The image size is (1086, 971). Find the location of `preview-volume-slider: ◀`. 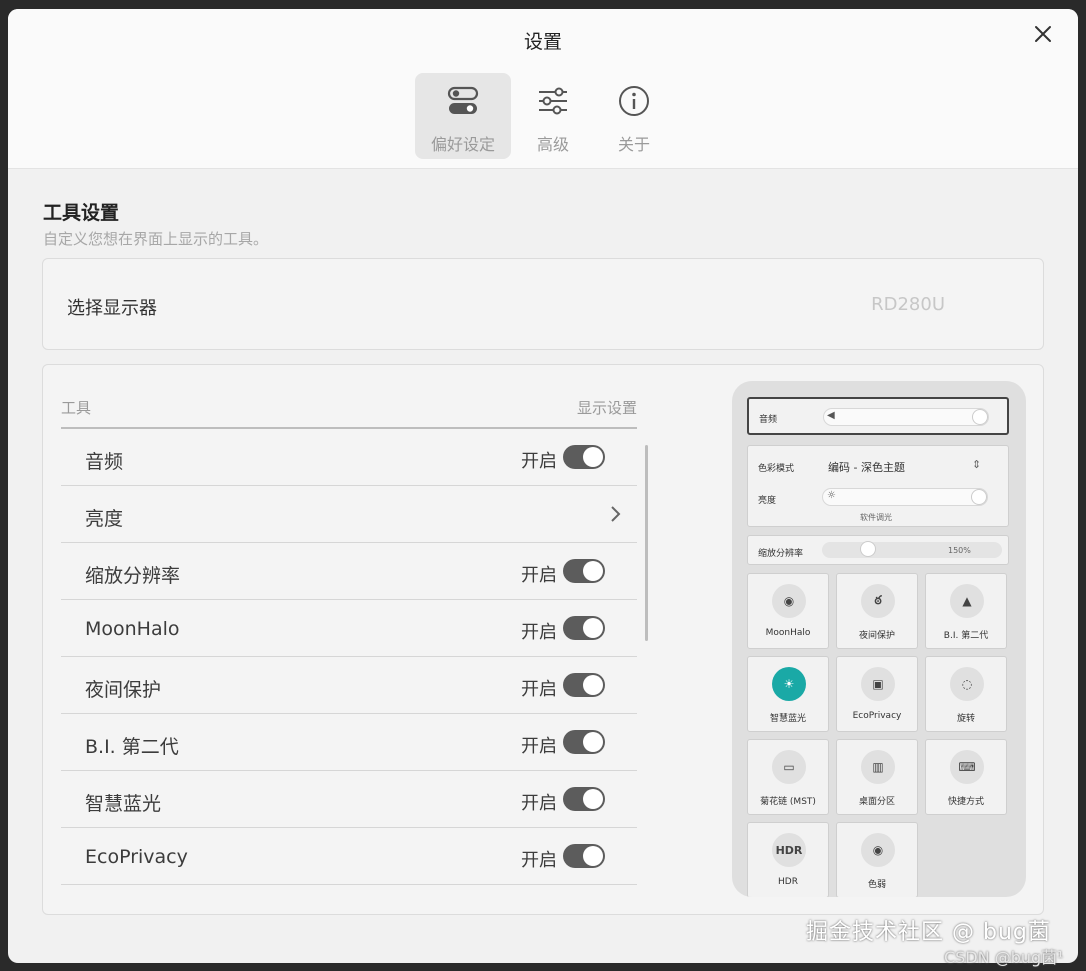

preview-volume-slider: ◀ is located at coordinates (906, 417).